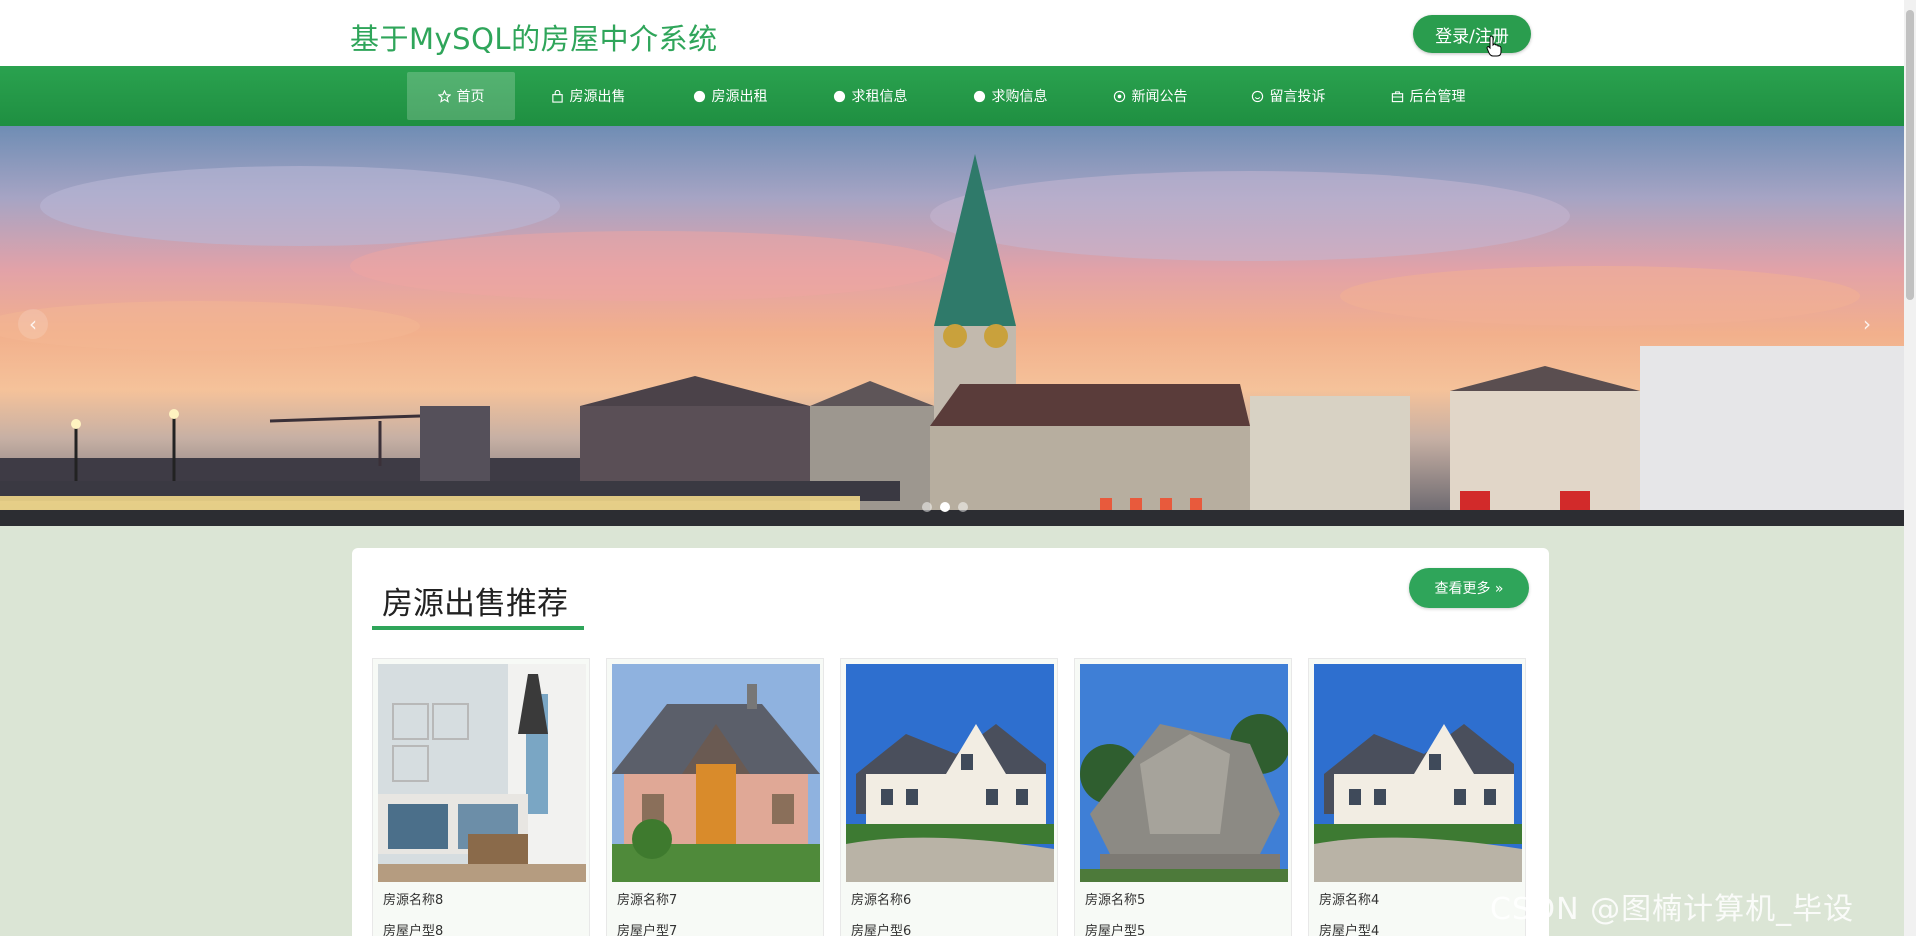 This screenshot has height=936, width=1916. What do you see at coordinates (1019, 97) in the screenshot?
I see `nav-item-label: 求购信息` at bounding box center [1019, 97].